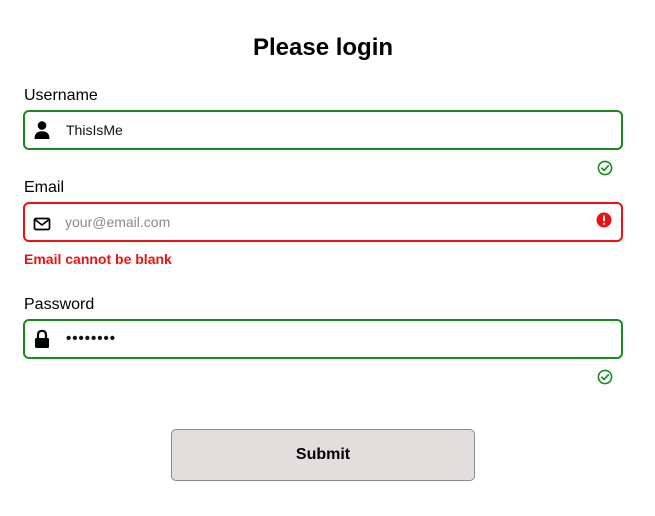 Image resolution: width=655 pixels, height=516 pixels. What do you see at coordinates (42, 224) in the screenshot?
I see `envelope-icon` at bounding box center [42, 224].